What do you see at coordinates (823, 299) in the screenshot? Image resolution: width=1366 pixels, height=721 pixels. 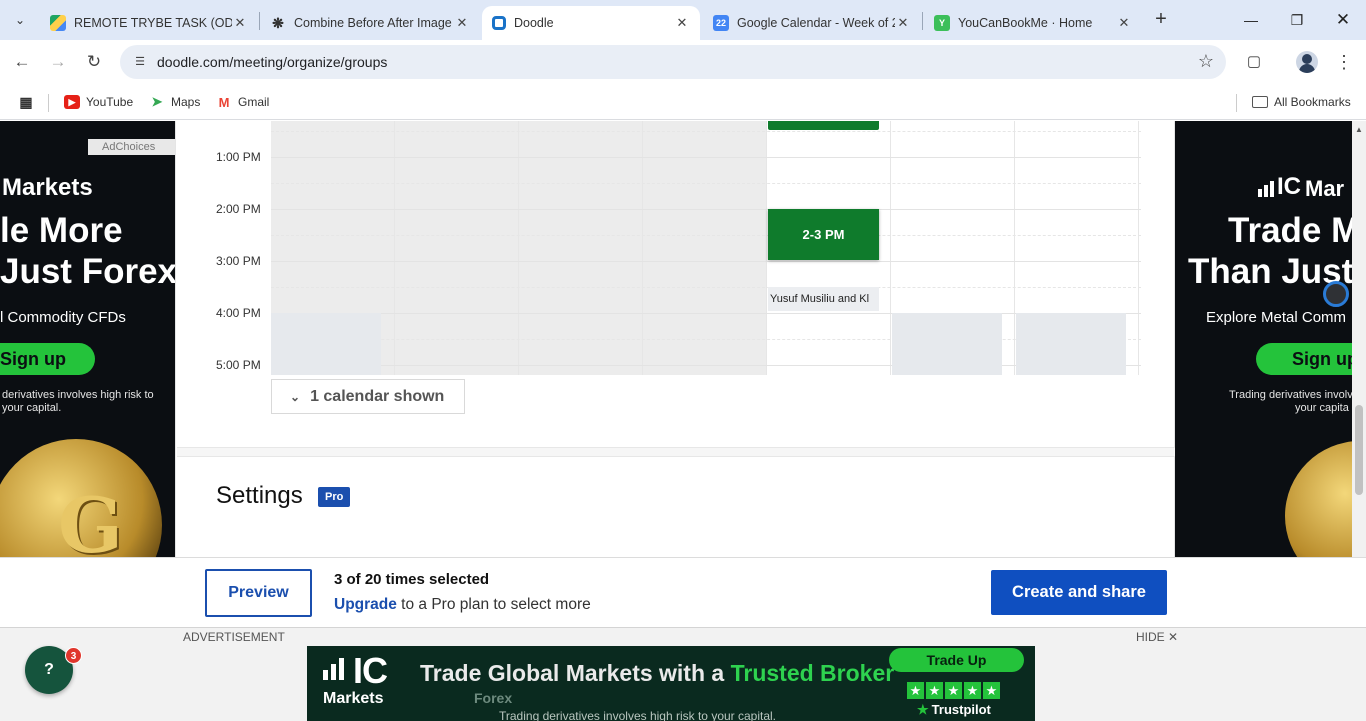 I see `existing-calendar-event: Yusuf Musiliu and Kl` at bounding box center [823, 299].